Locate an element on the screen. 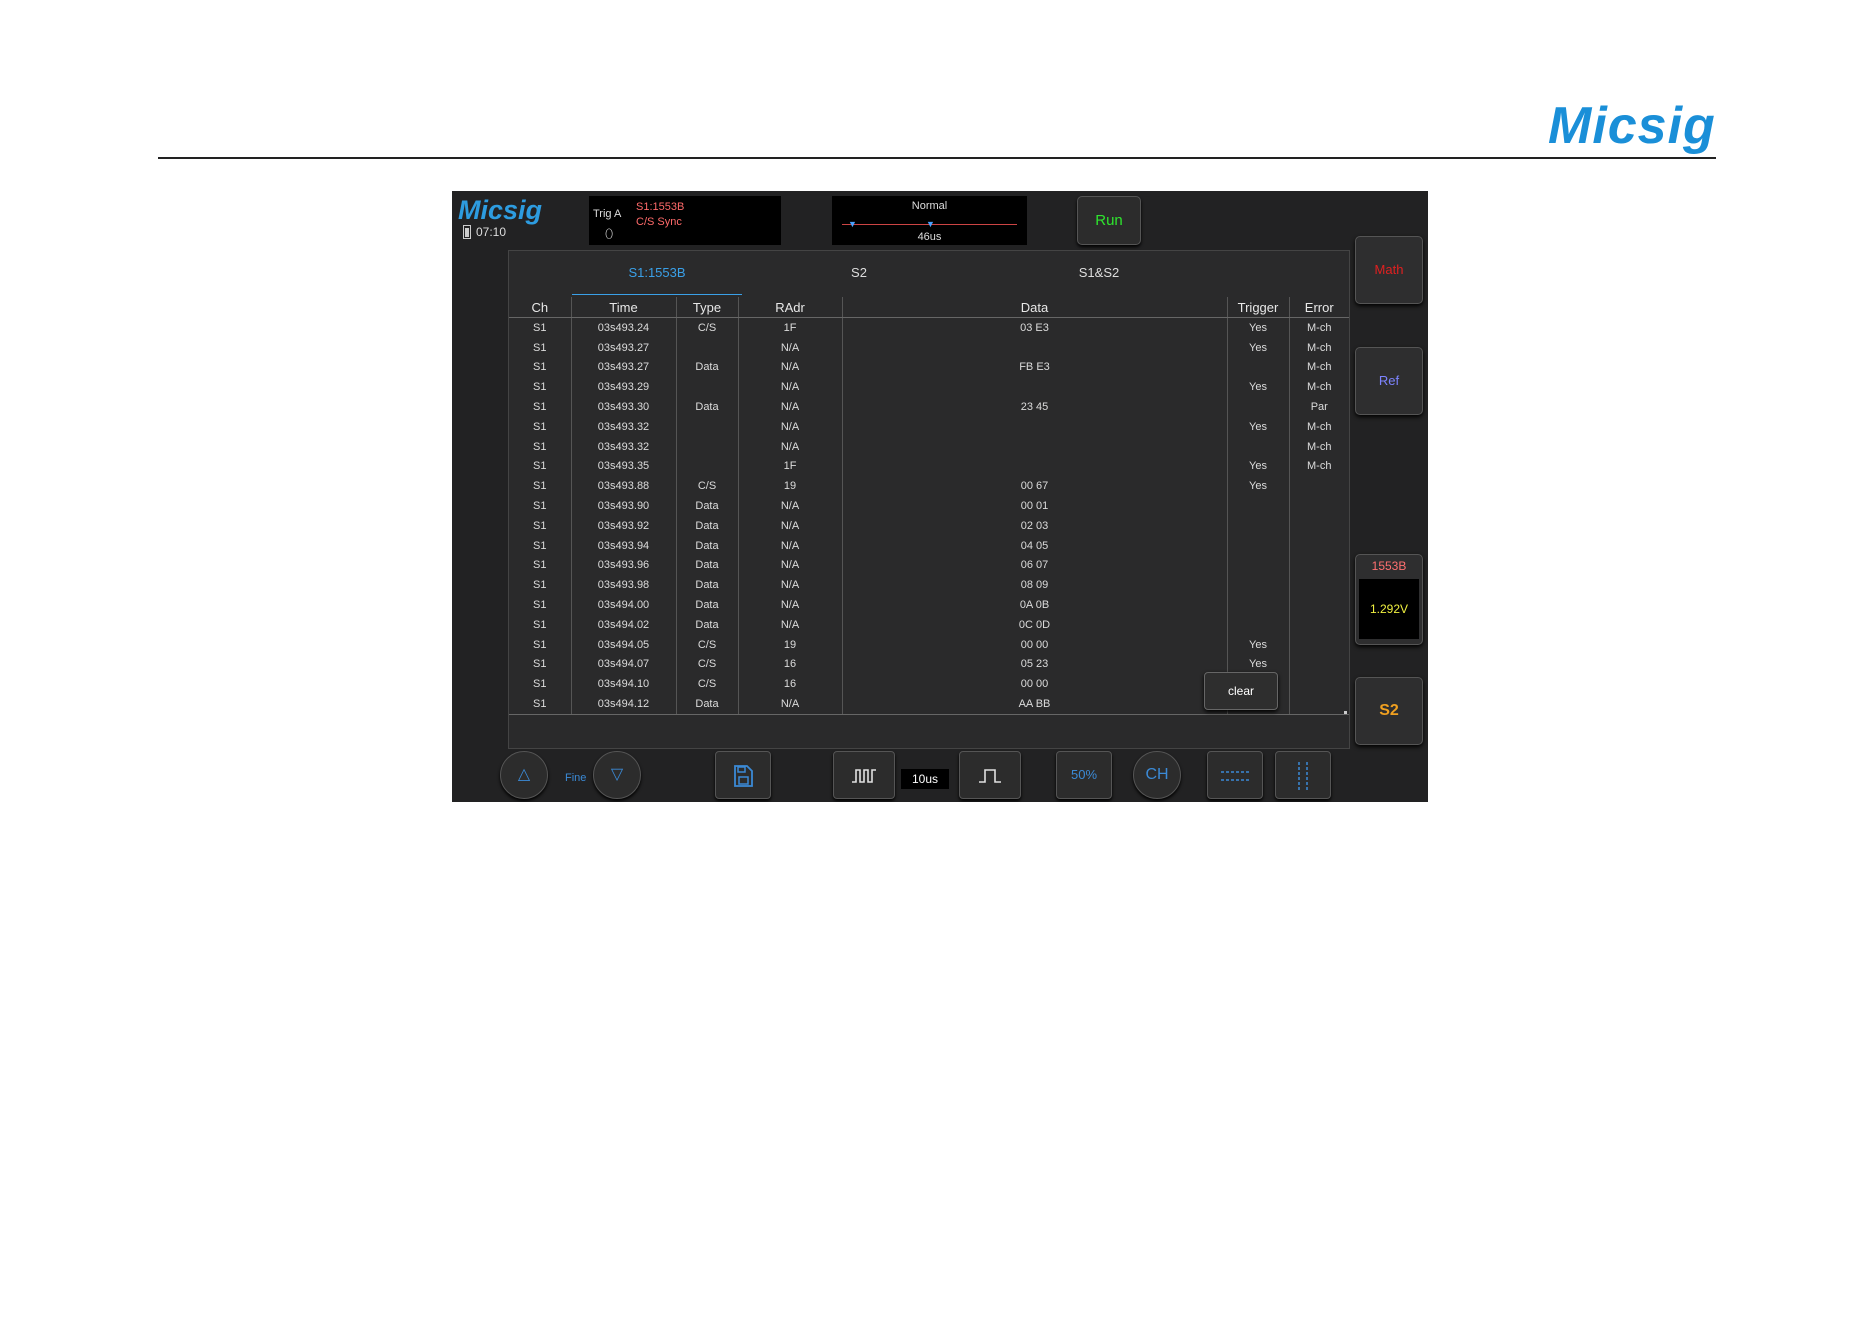  table-row: S1 03s493.94 Data N/A 04 05 is located at coordinates (929, 545).